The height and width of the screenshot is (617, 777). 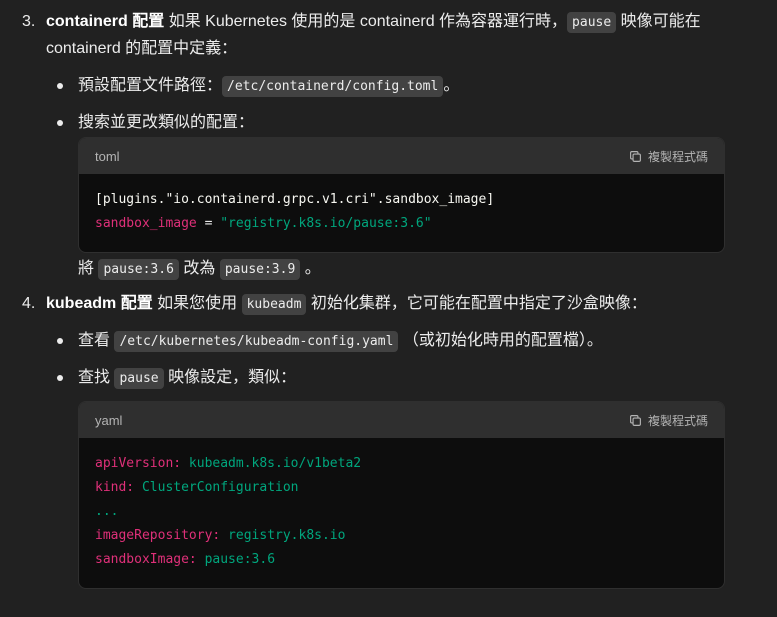 What do you see at coordinates (138, 269) in the screenshot?
I see `old-version-code: pause:3.6` at bounding box center [138, 269].